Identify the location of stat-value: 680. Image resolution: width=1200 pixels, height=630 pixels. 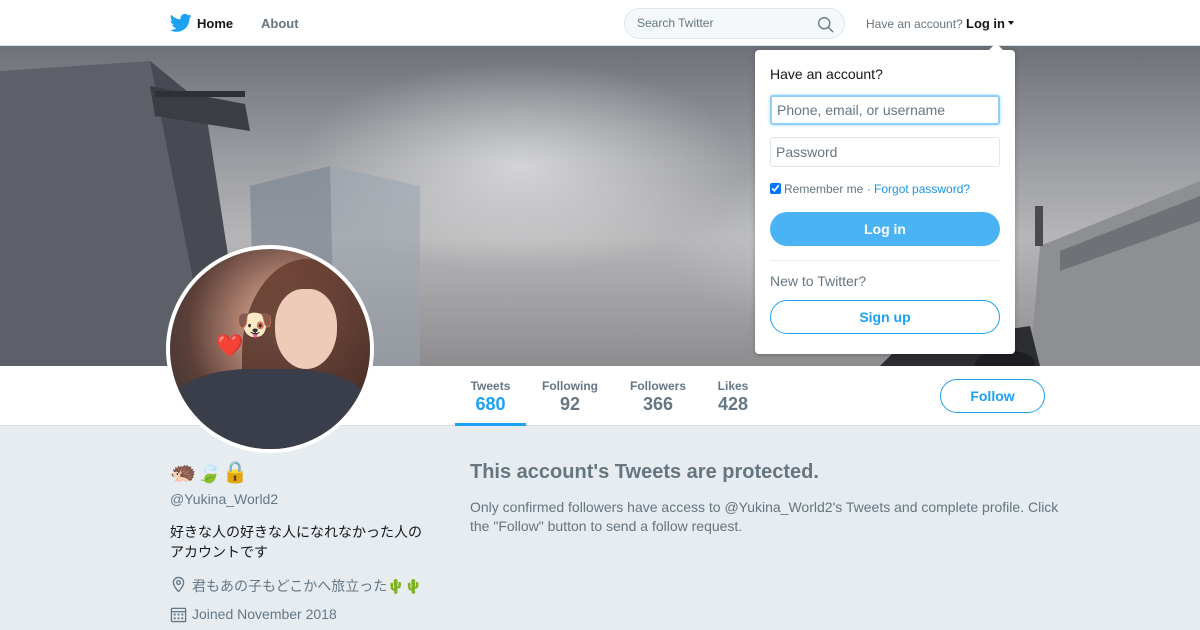
(490, 404).